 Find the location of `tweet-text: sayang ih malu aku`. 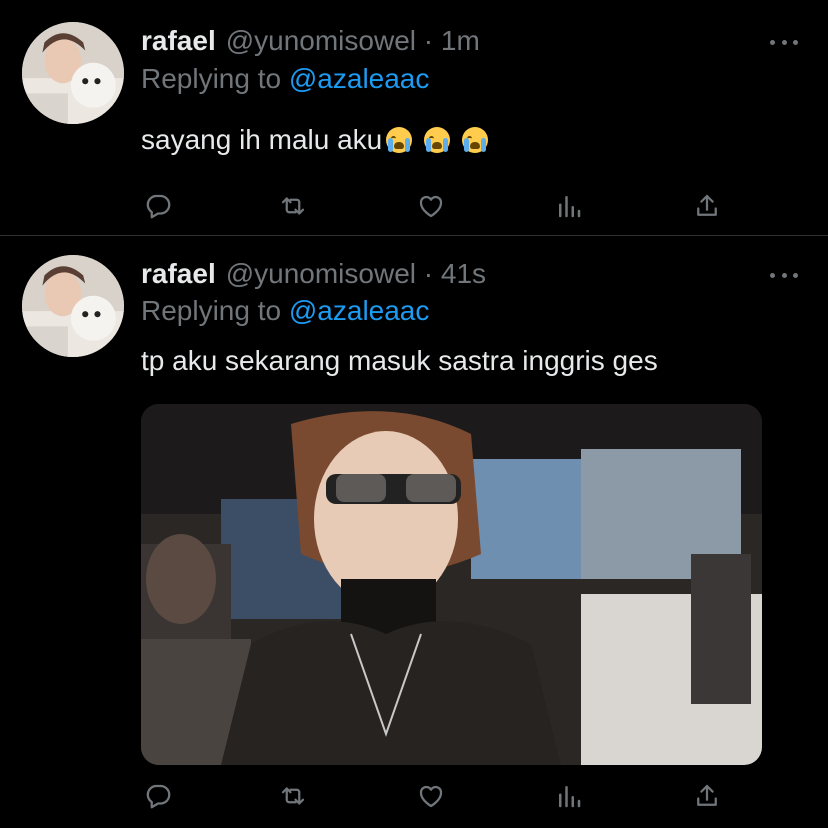

tweet-text: sayang ih malu aku is located at coordinates (314, 140).